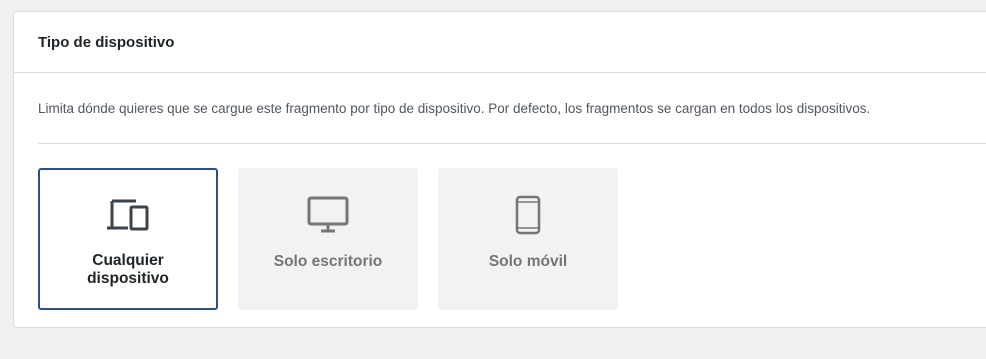  What do you see at coordinates (328, 215) in the screenshot?
I see `desktop-icon` at bounding box center [328, 215].